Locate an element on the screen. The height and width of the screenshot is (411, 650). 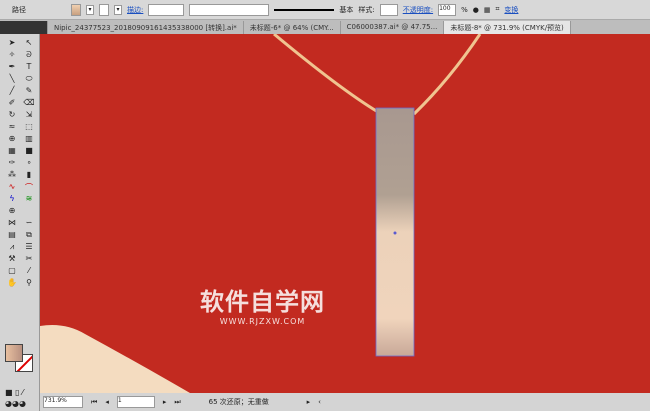
stroke-dropdown: ▾ is located at coordinates (118, 9).